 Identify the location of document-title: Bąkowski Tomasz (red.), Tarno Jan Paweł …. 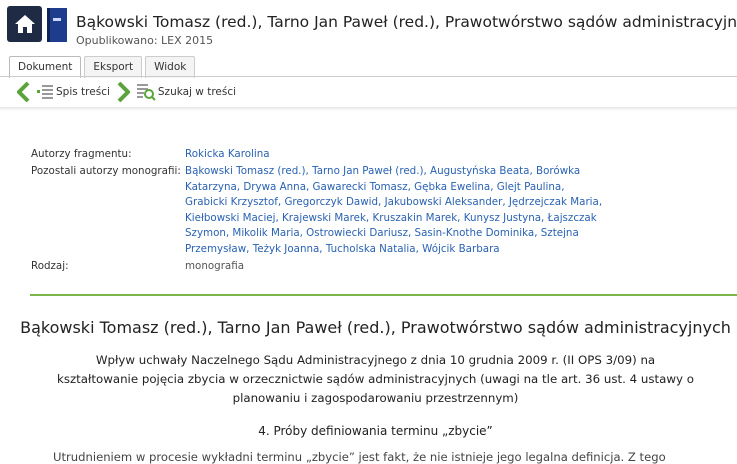
(375, 327).